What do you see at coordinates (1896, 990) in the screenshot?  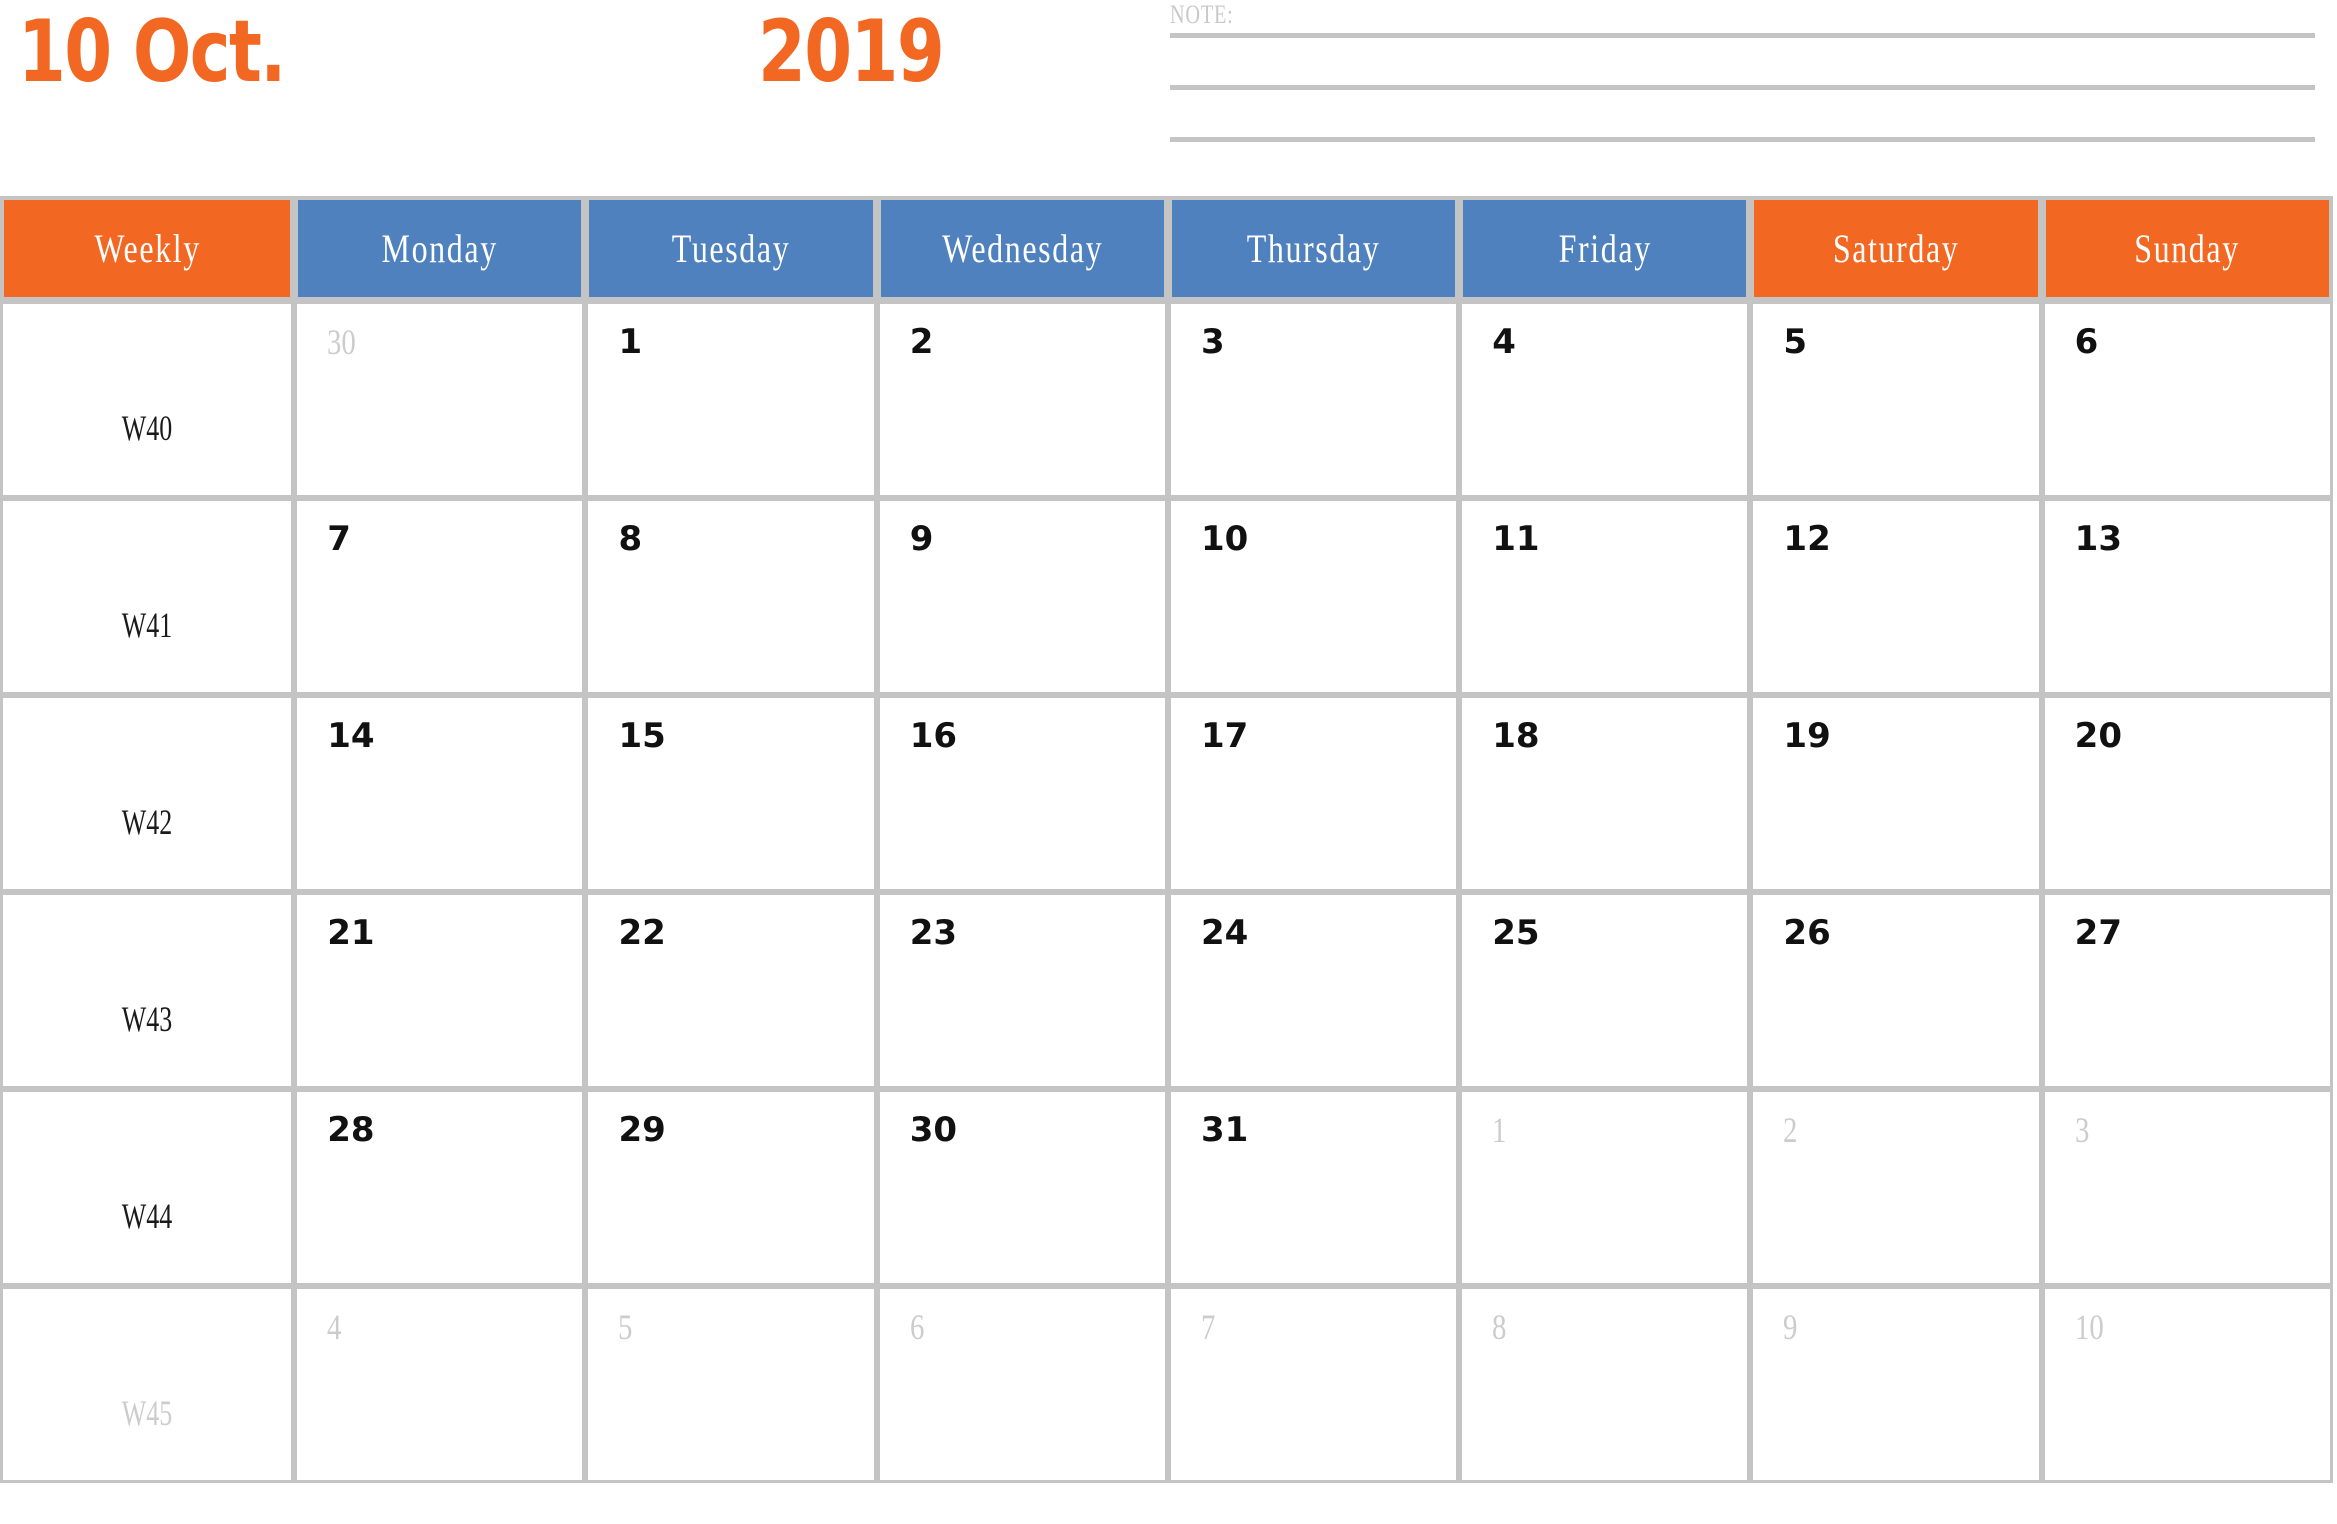 I see `day-cell: 26` at bounding box center [1896, 990].